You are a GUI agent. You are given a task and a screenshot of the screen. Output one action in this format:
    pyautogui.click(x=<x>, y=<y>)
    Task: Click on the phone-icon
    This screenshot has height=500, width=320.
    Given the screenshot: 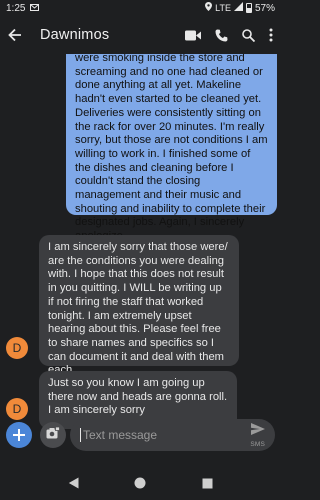 What is the action you would take?
    pyautogui.click(x=221, y=35)
    